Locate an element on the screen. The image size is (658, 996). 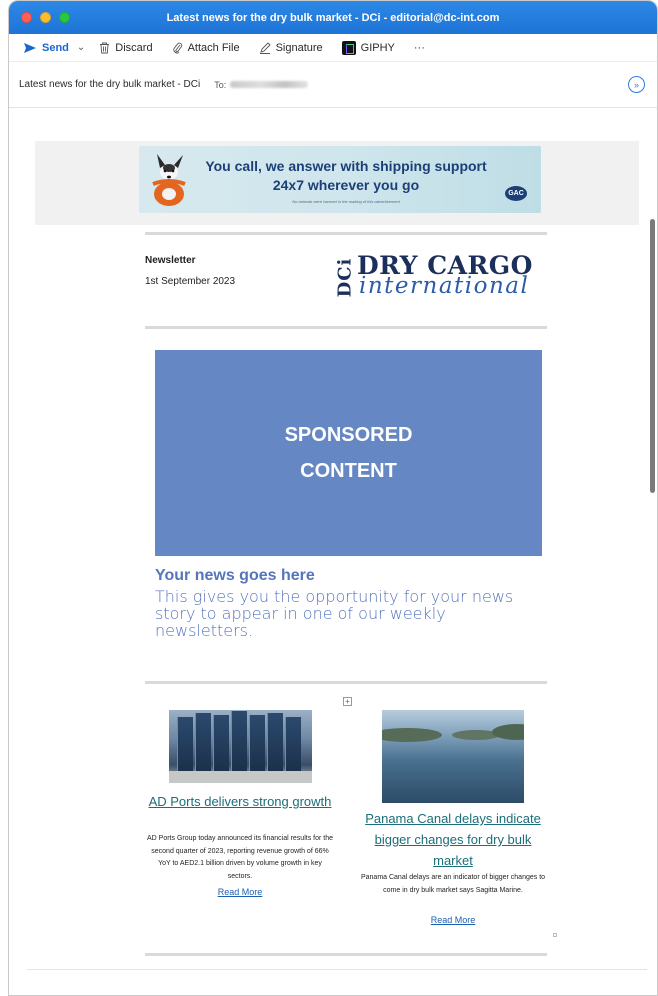
logo-dci-mark: DCi is located at coordinates (345, 277).